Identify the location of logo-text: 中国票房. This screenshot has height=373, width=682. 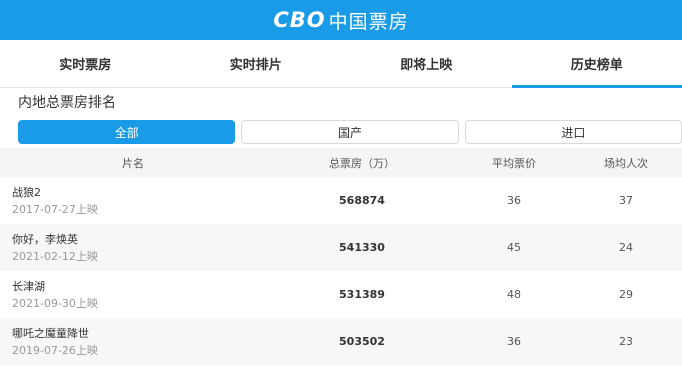
(368, 21).